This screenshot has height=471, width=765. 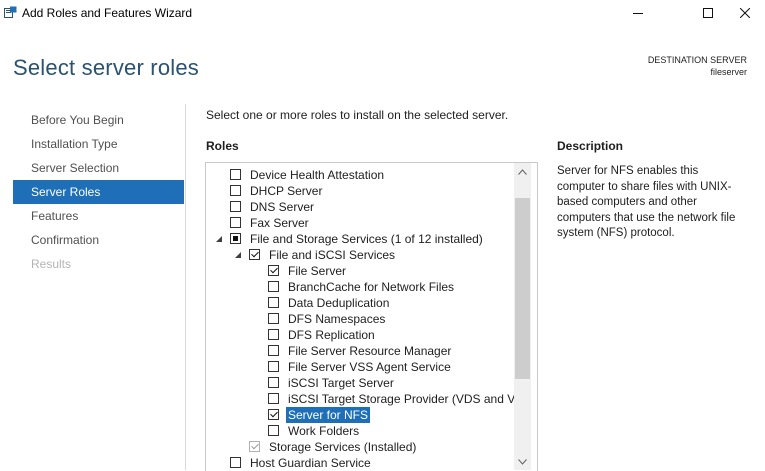 What do you see at coordinates (342, 447) in the screenshot?
I see `role-label: Storage Services (Installed)` at bounding box center [342, 447].